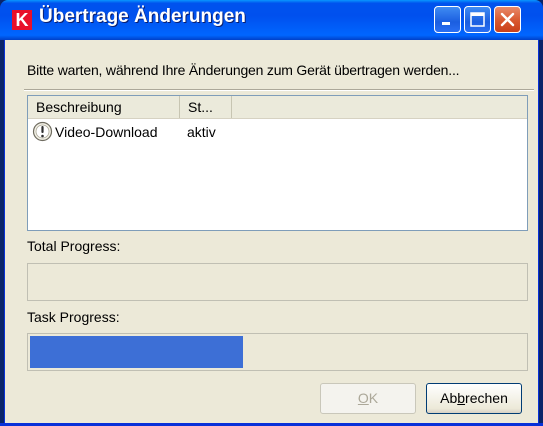 The image size is (543, 426). Describe the element at coordinates (446, 23) in the screenshot. I see `minimize-icon` at that location.